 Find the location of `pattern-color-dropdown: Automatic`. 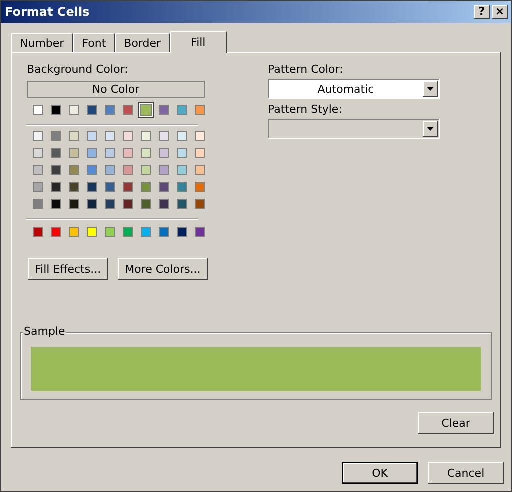

pattern-color-dropdown: Automatic is located at coordinates (354, 89).